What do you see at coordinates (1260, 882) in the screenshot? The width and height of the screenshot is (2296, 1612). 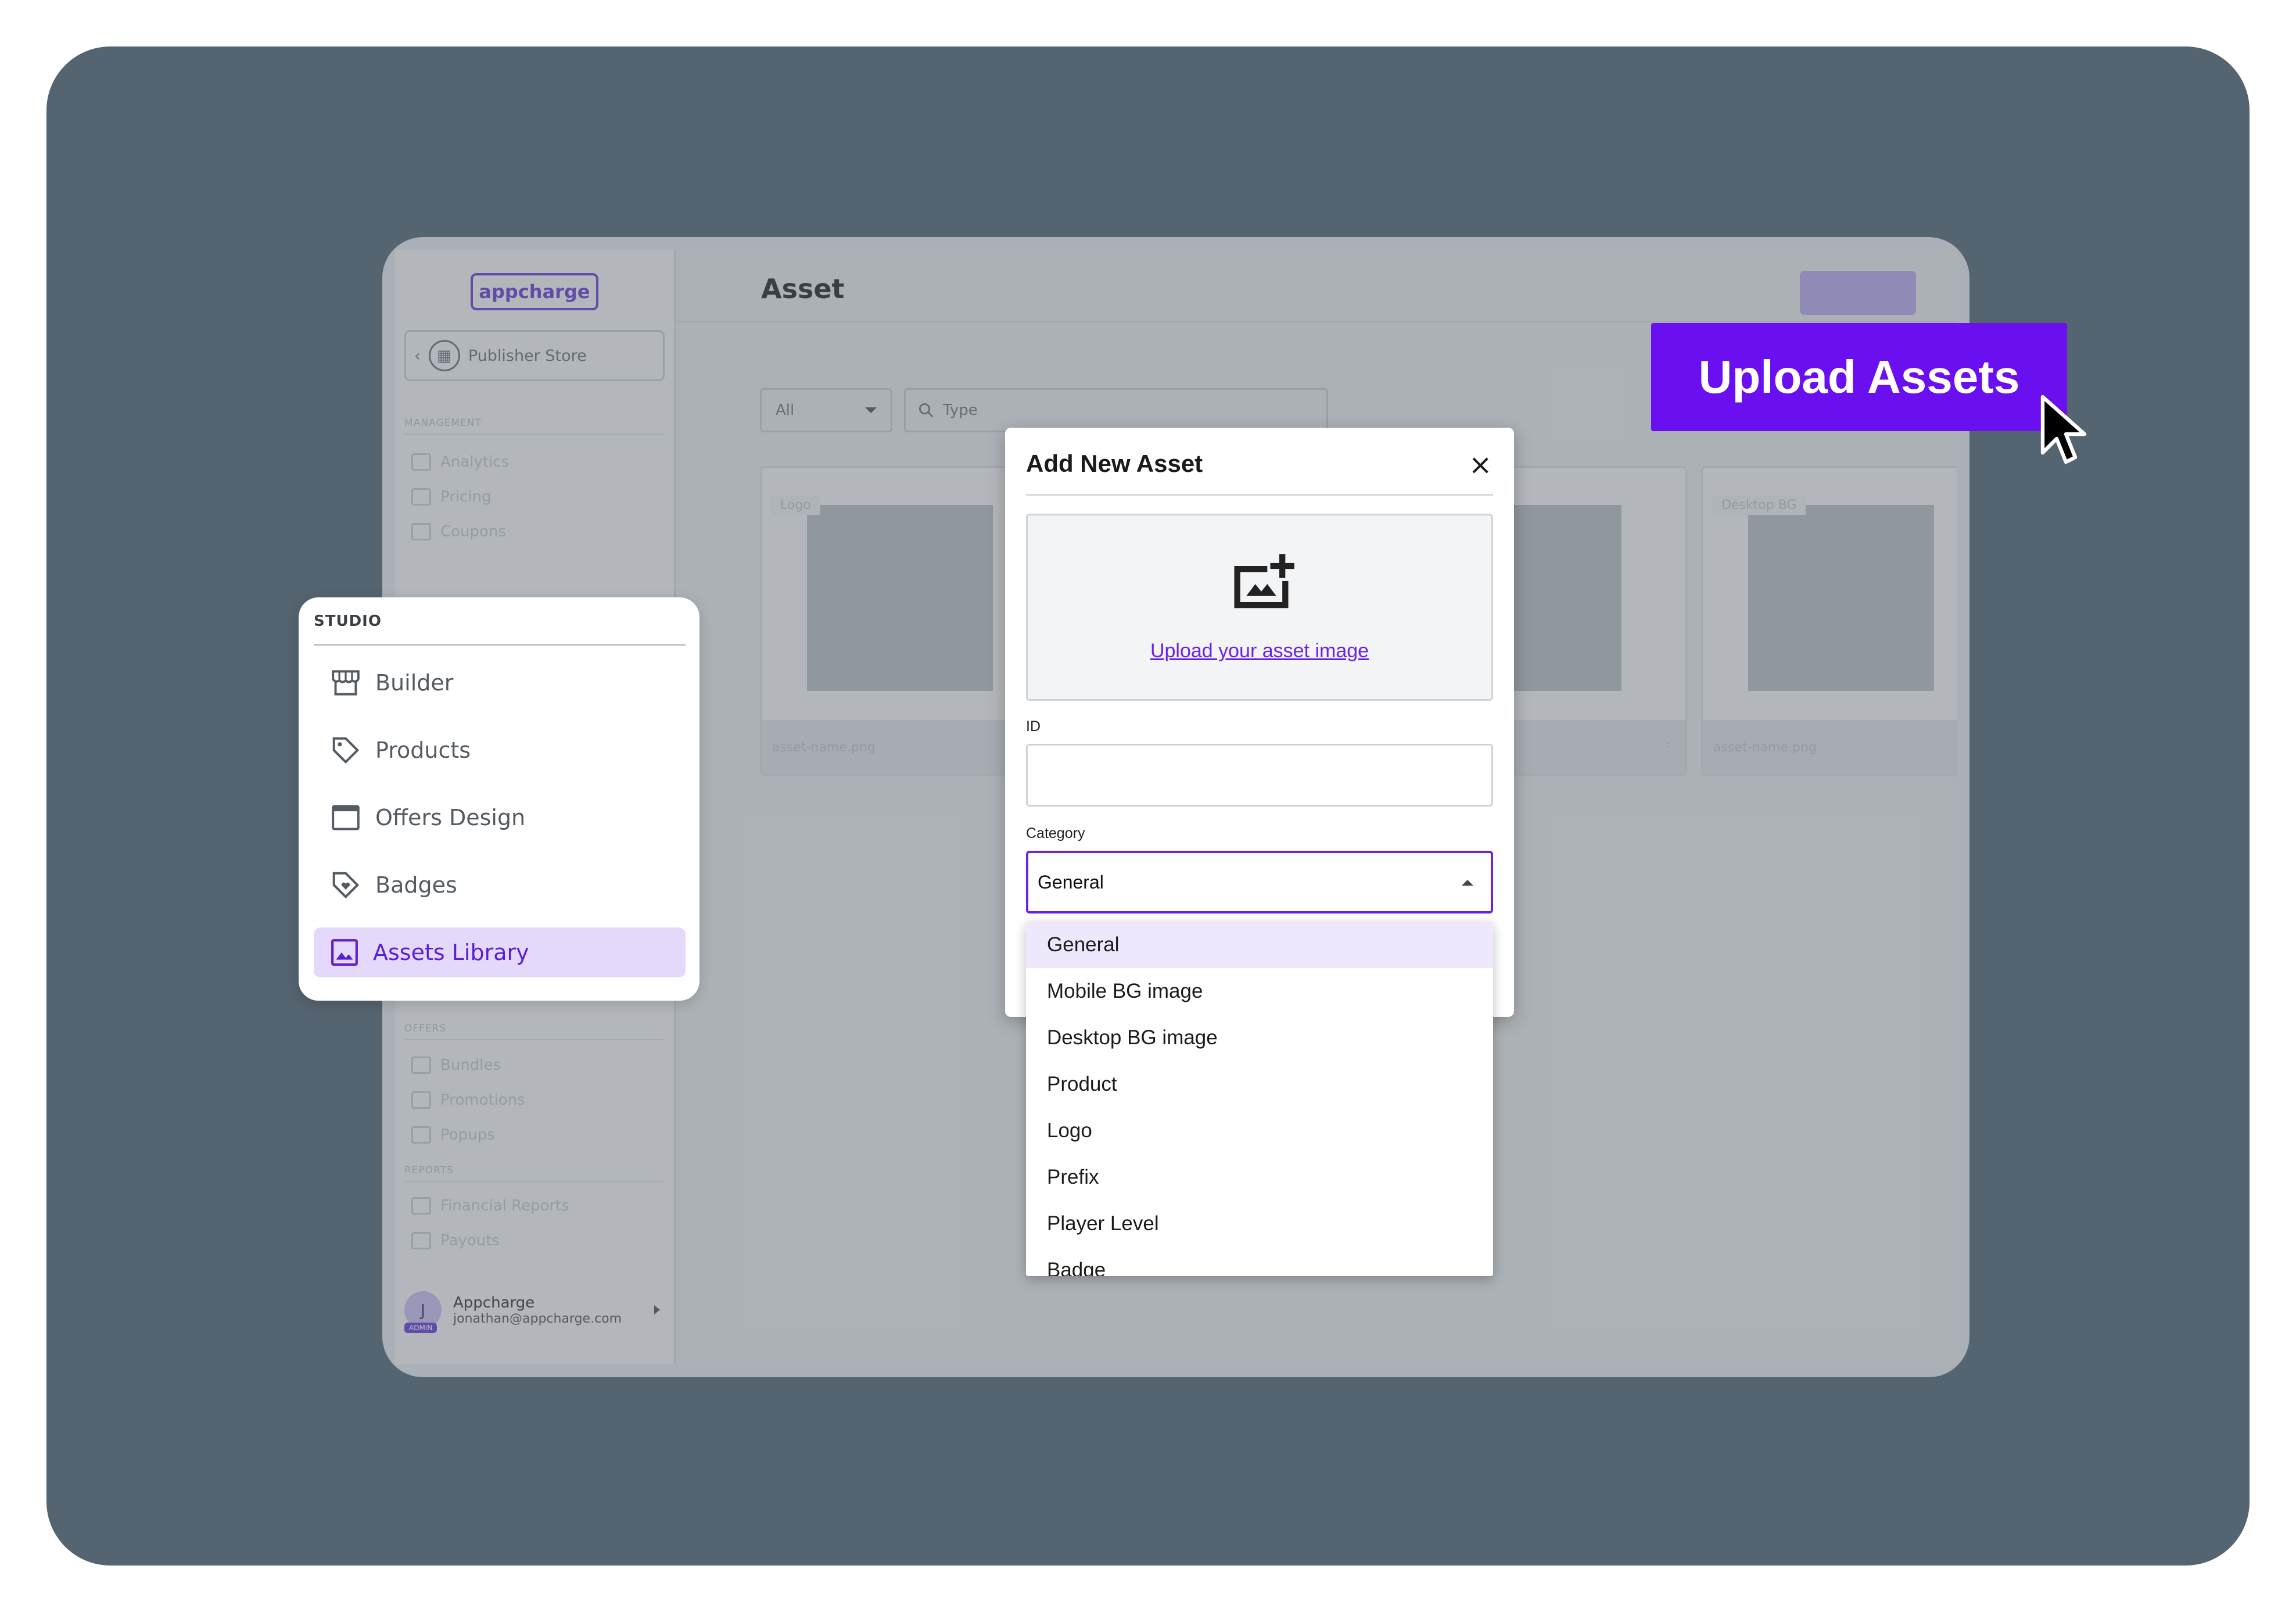 I see `category-select: General` at bounding box center [1260, 882].